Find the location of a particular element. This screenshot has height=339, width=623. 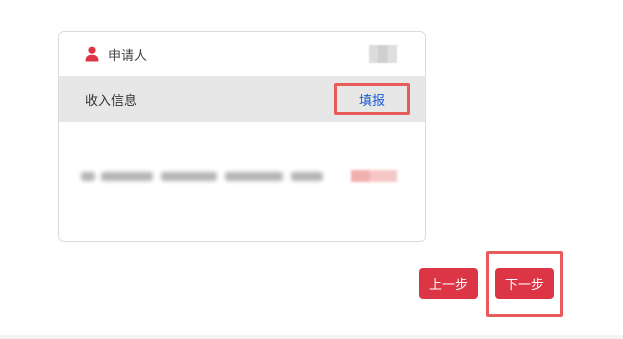

applicant-label: 申请人 is located at coordinates (128, 55).